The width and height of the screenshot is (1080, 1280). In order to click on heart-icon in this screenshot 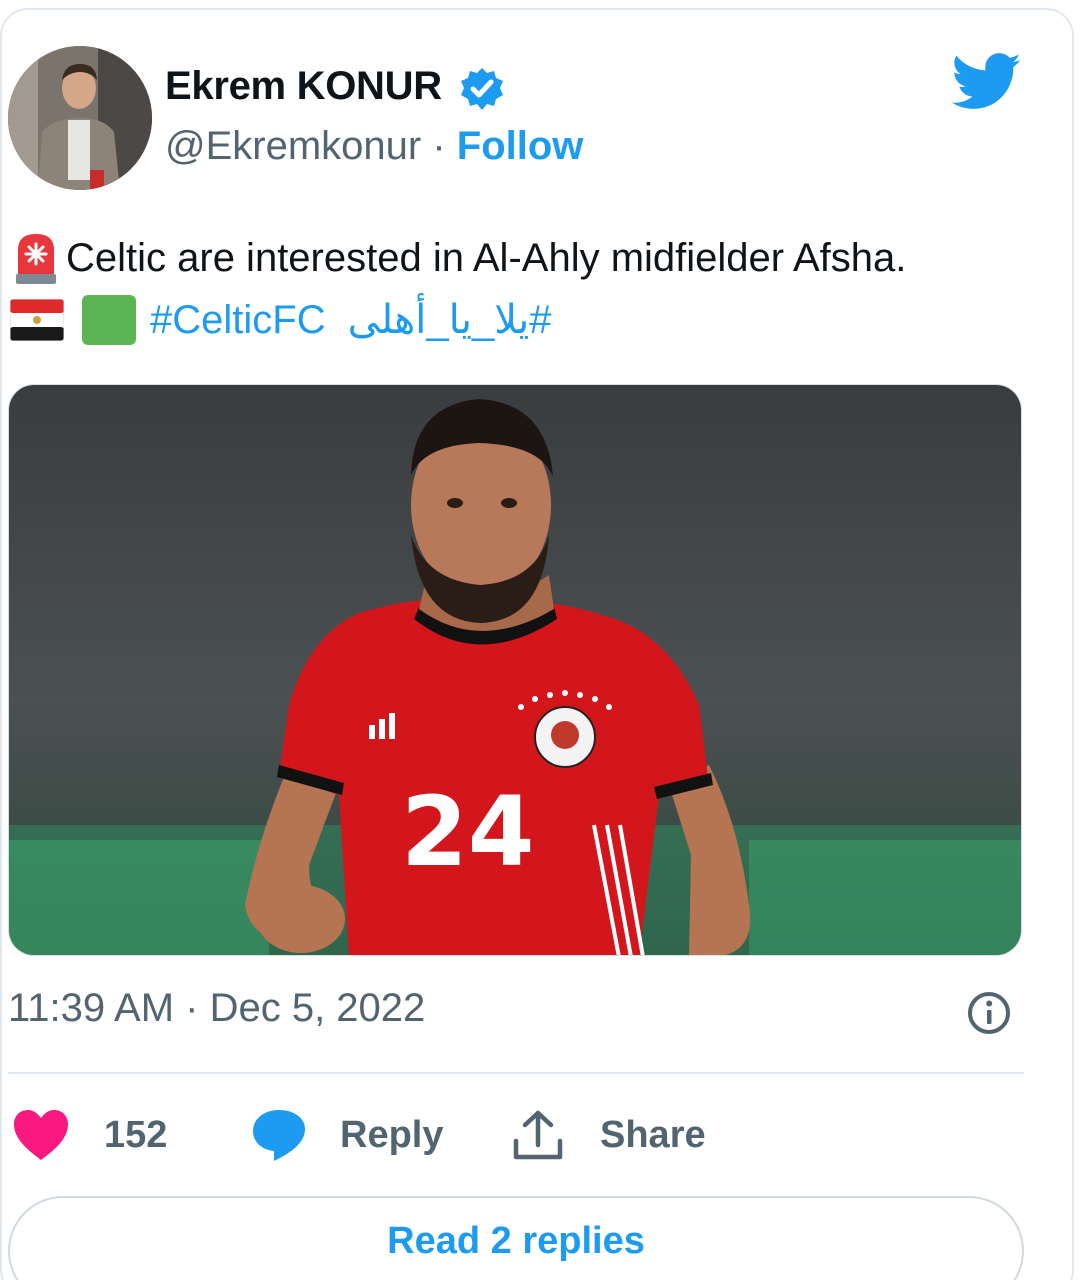, I will do `click(41, 1135)`.